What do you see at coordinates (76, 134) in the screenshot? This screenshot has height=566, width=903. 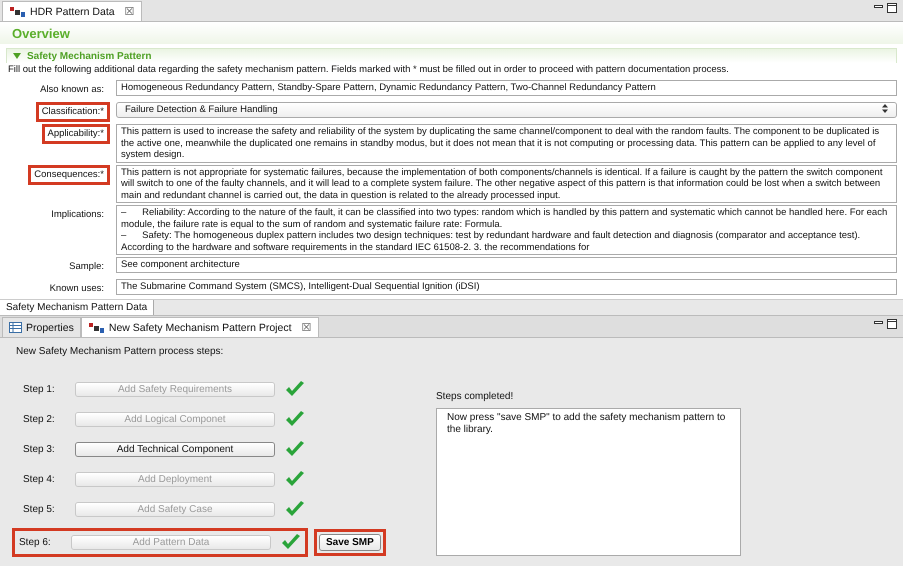 I see `field-label: Applicability:*` at bounding box center [76, 134].